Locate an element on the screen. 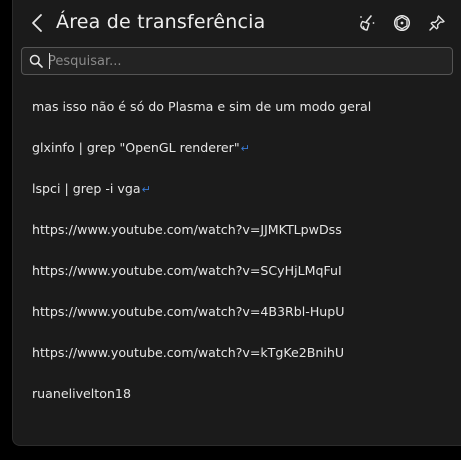 This screenshot has height=460, width=461. header: Área de transferência is located at coordinates (237, 23).